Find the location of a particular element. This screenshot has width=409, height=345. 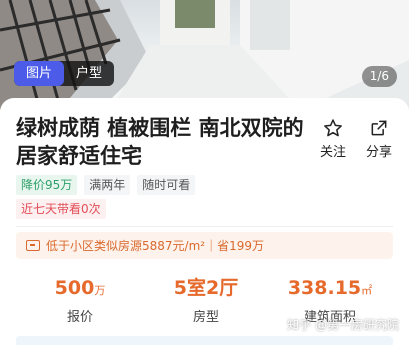

follow-label: 关注 is located at coordinates (332, 152).